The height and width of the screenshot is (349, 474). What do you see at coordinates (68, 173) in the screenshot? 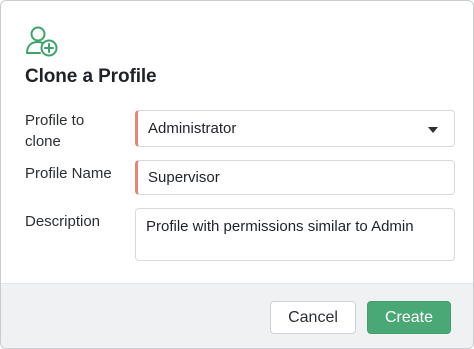
I see `profile-name-label: Profile Name` at bounding box center [68, 173].